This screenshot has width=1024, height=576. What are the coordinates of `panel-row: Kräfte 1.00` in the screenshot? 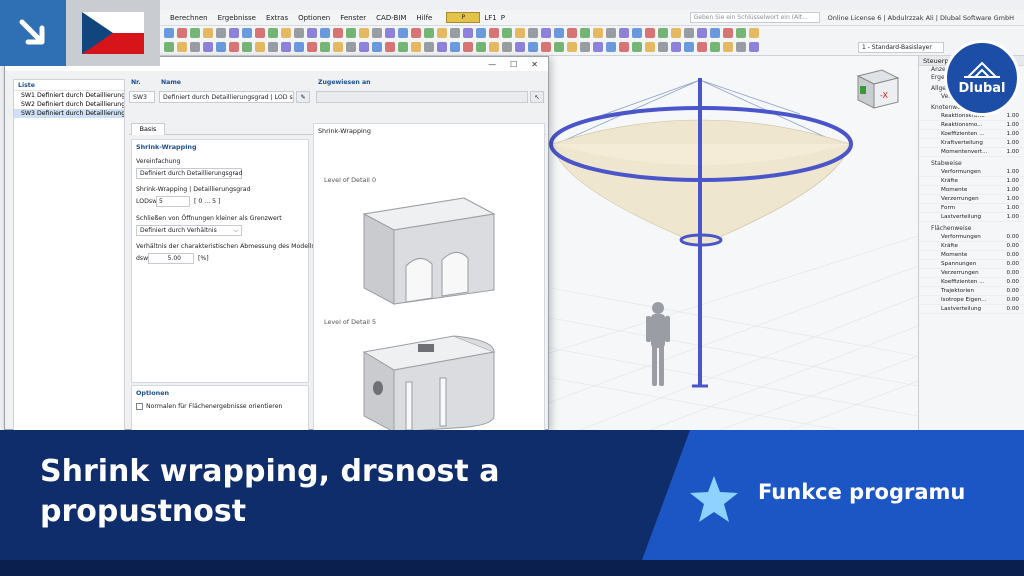 It's located at (971, 181).